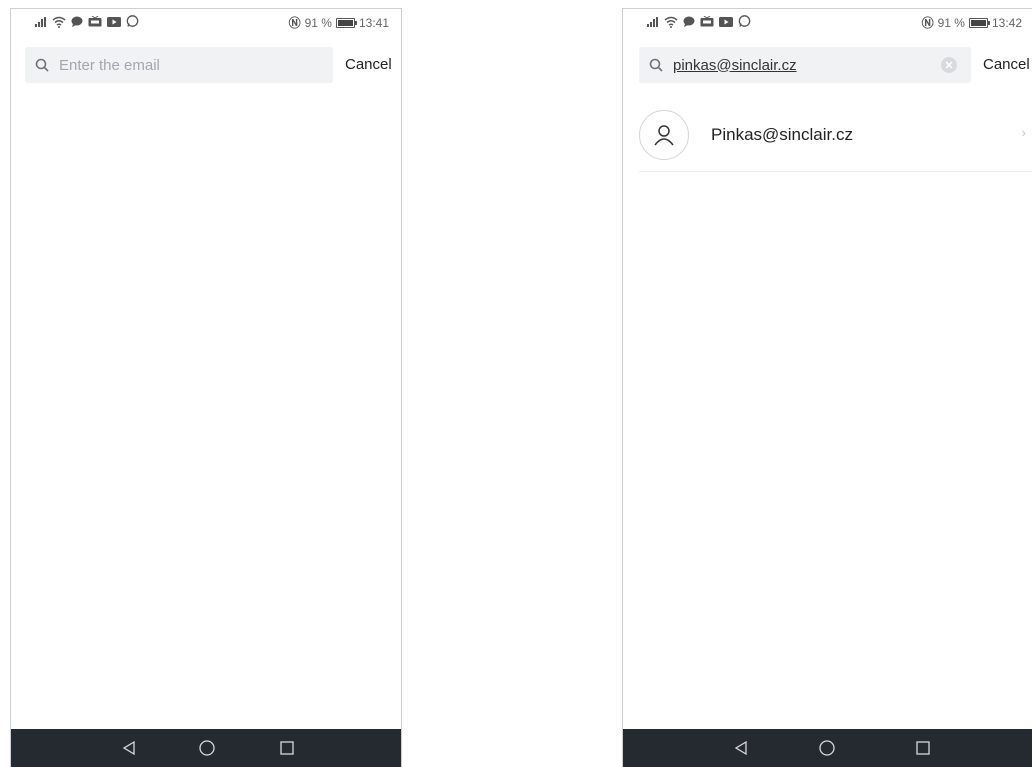 The width and height of the screenshot is (1032, 767). I want to click on status-time: 13:42, so click(1006, 22).